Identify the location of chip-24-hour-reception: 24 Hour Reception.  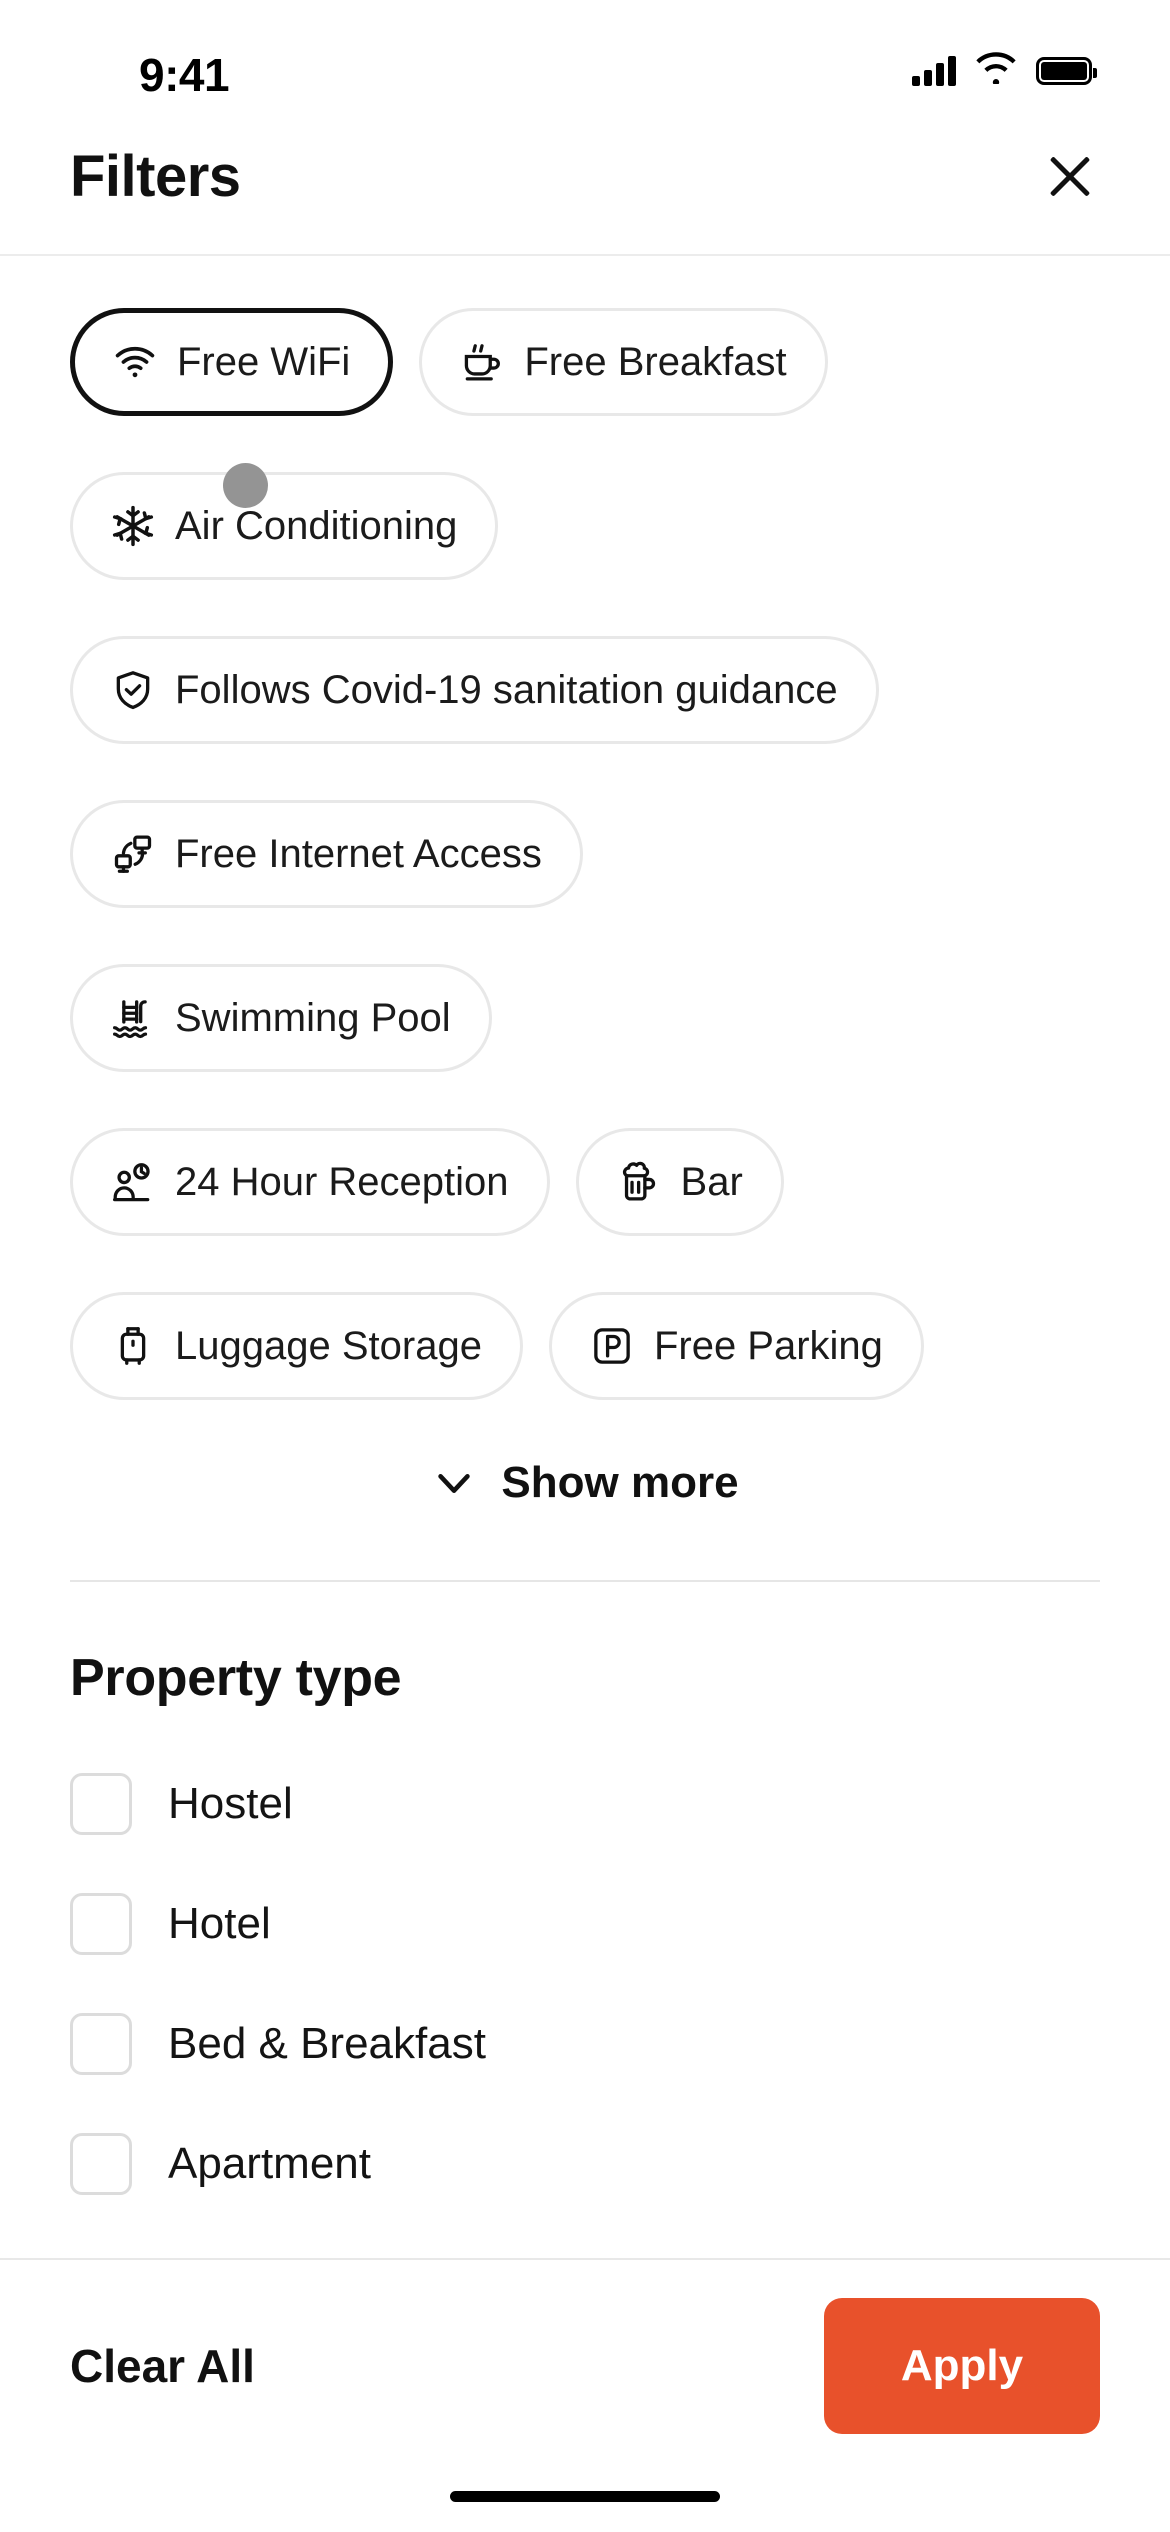
(310, 1182).